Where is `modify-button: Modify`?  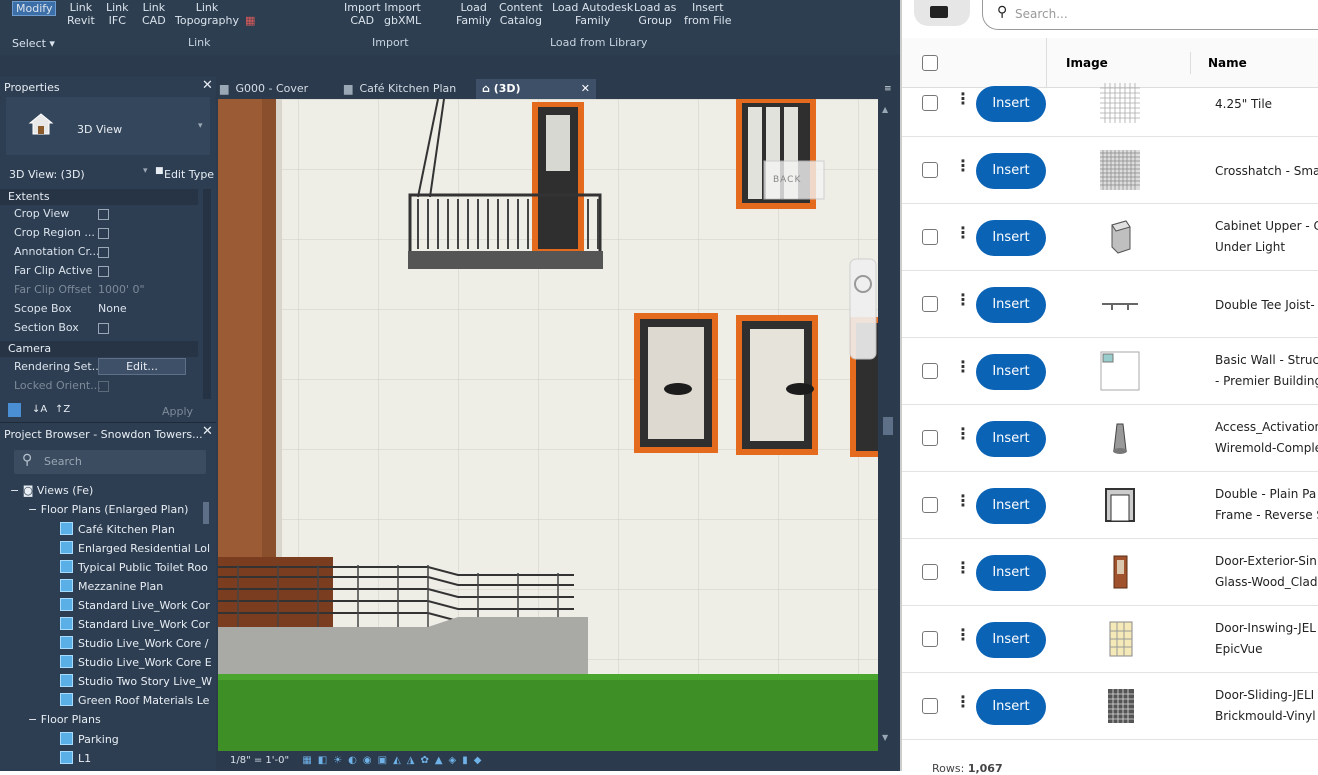
modify-button: Modify is located at coordinates (34, 8).